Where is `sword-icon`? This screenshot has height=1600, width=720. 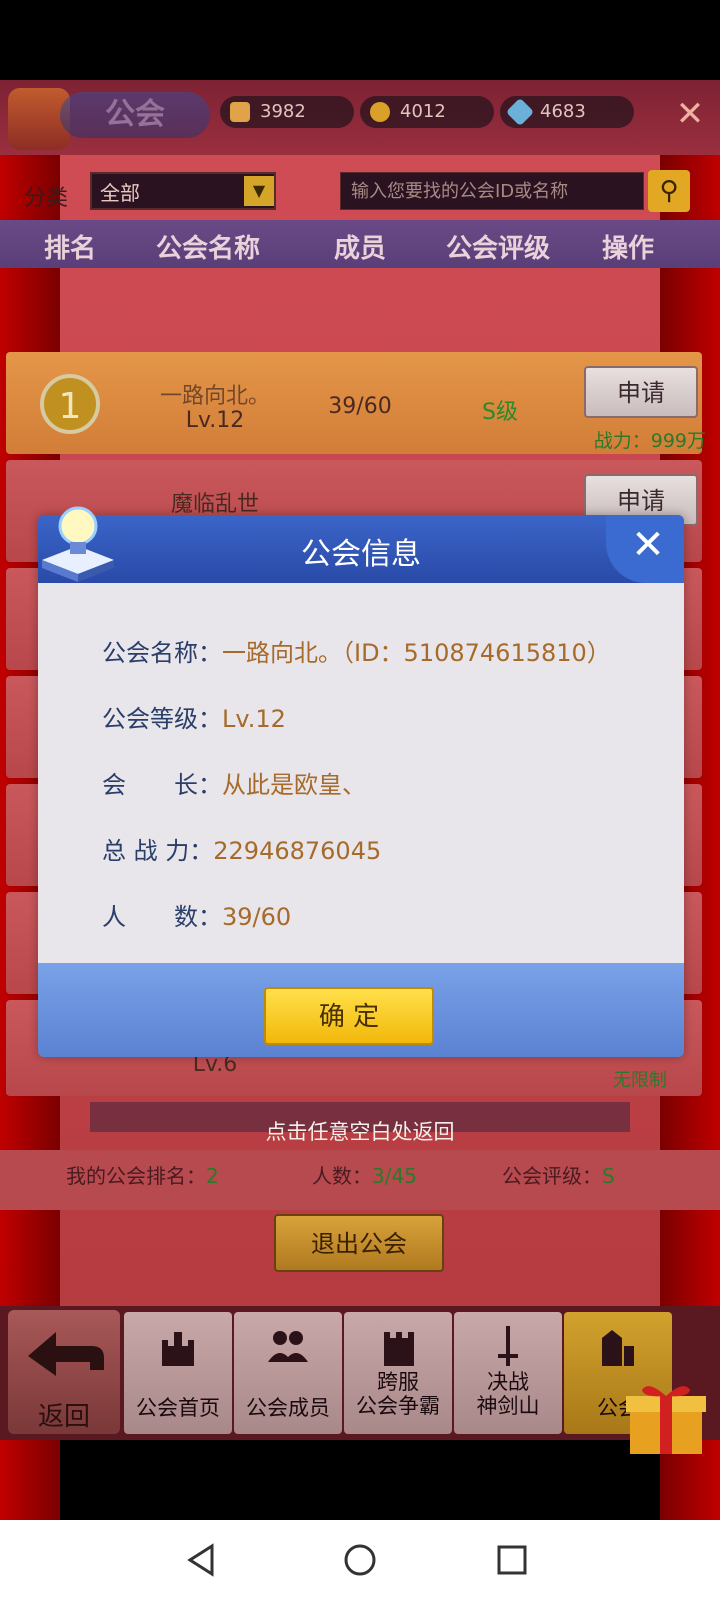 sword-icon is located at coordinates (508, 1346).